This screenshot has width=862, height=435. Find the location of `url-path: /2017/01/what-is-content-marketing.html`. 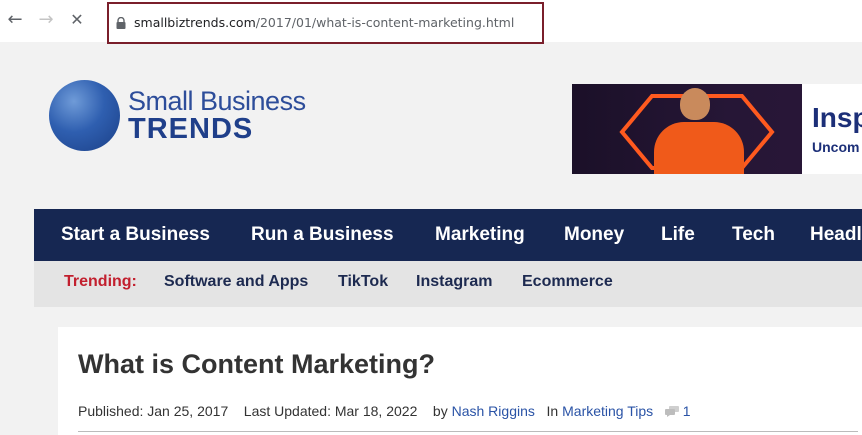

url-path: /2017/01/what-is-content-marketing.html is located at coordinates (385, 22).